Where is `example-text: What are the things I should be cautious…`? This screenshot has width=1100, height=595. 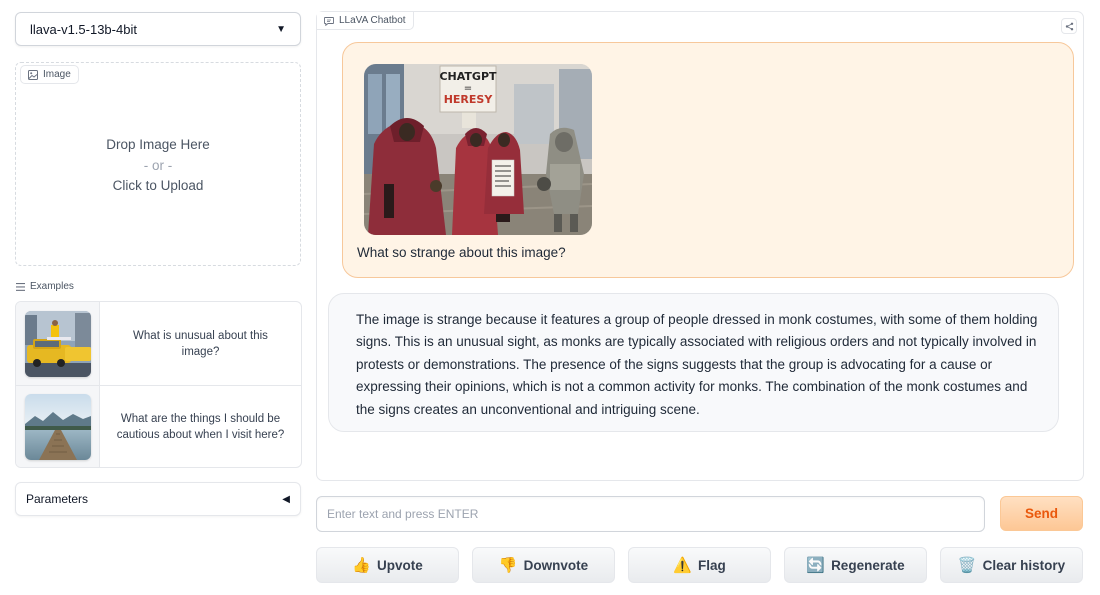
example-text: What are the things I should be cautious… is located at coordinates (200, 427).